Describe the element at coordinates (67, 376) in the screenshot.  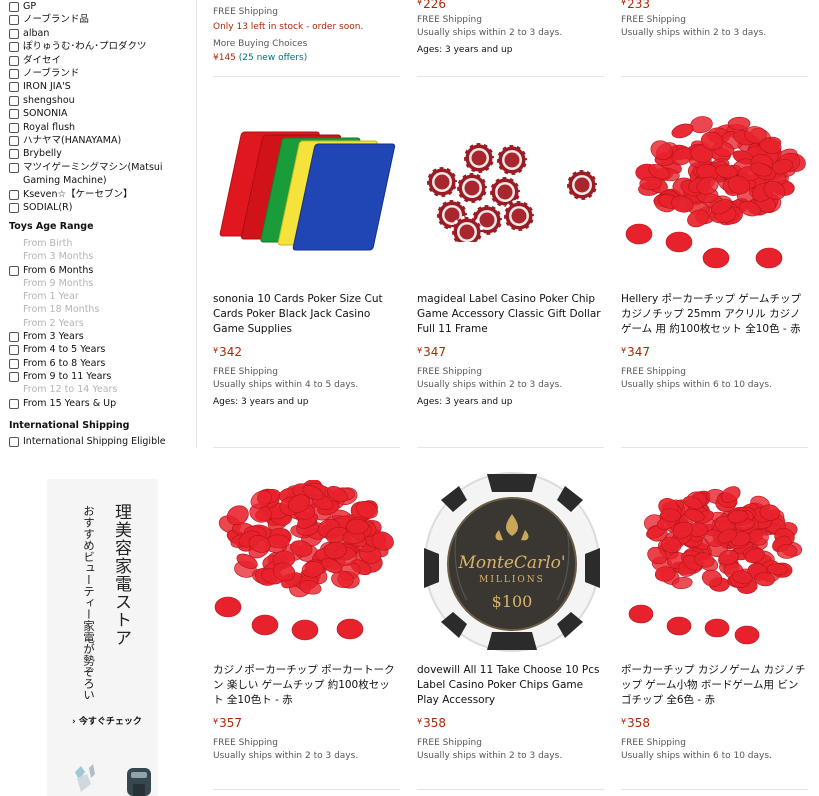
I see `age-filter-label: From 9 to 11 Years` at that location.